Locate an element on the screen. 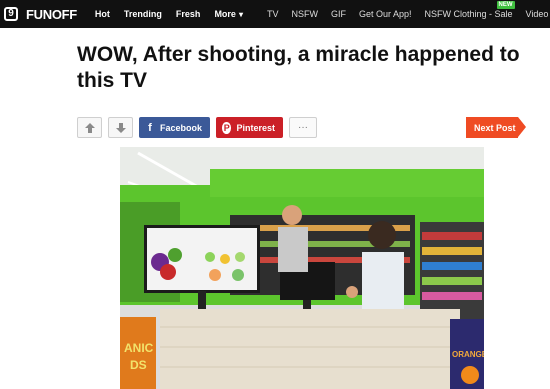 The image size is (550, 389). next-post-button: Next Post is located at coordinates (496, 127).